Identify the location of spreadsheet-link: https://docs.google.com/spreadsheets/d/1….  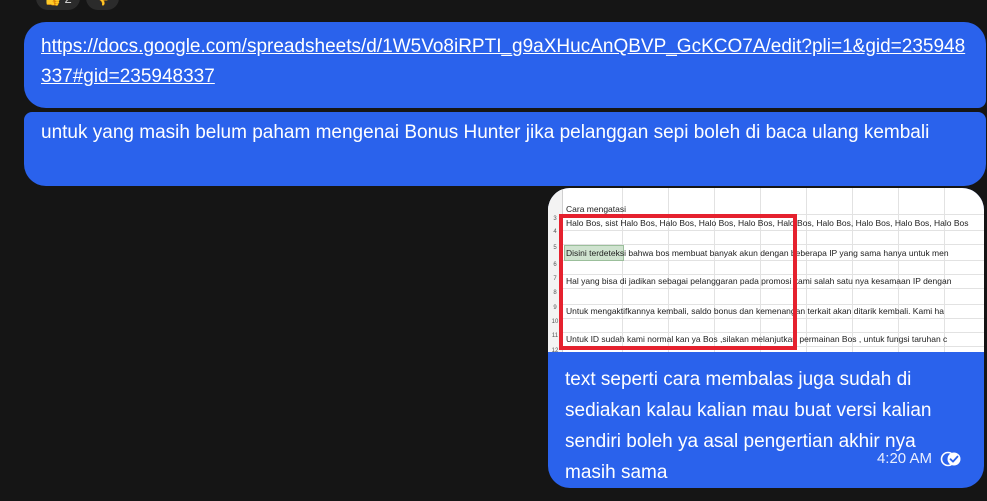
(503, 61).